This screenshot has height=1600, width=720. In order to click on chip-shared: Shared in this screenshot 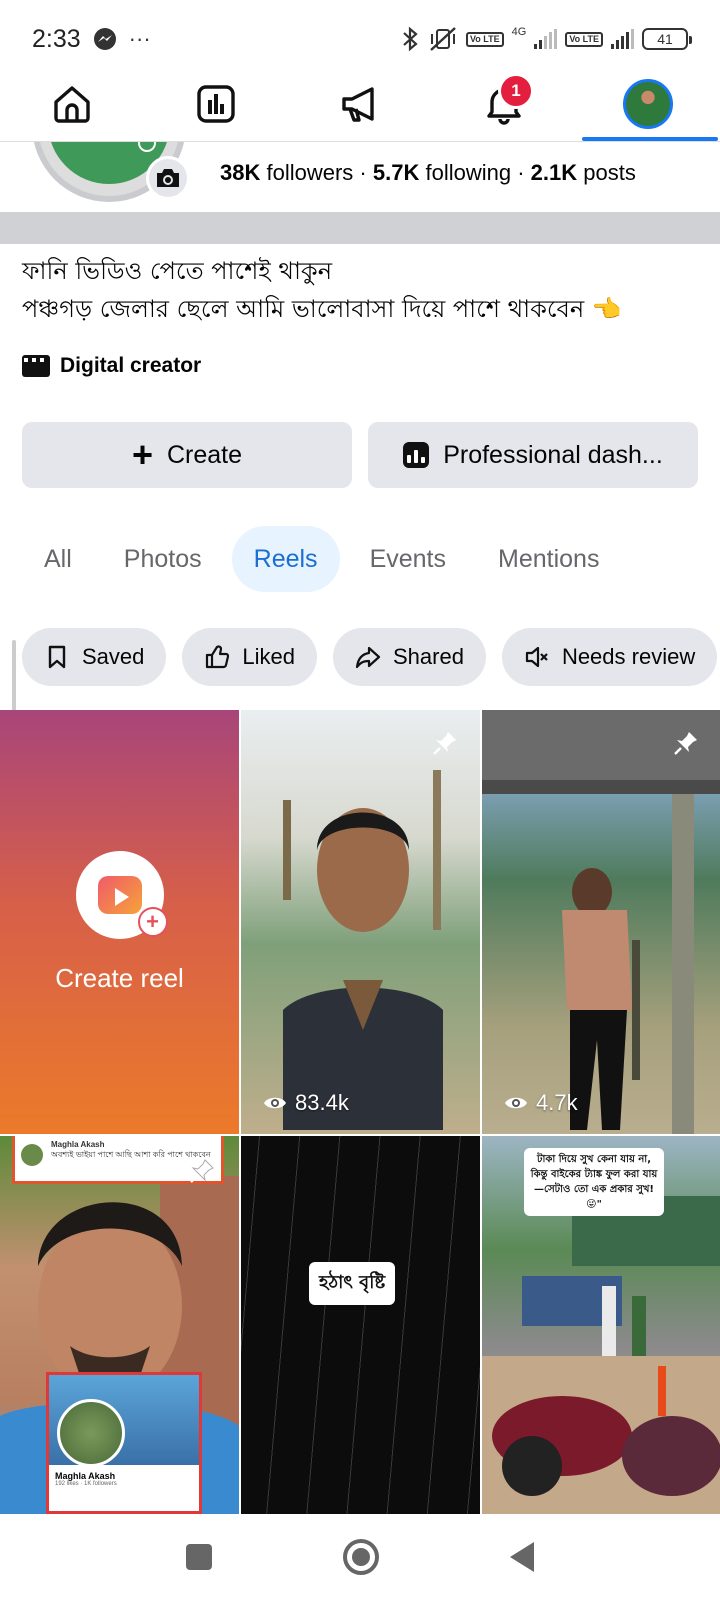, I will do `click(409, 657)`.